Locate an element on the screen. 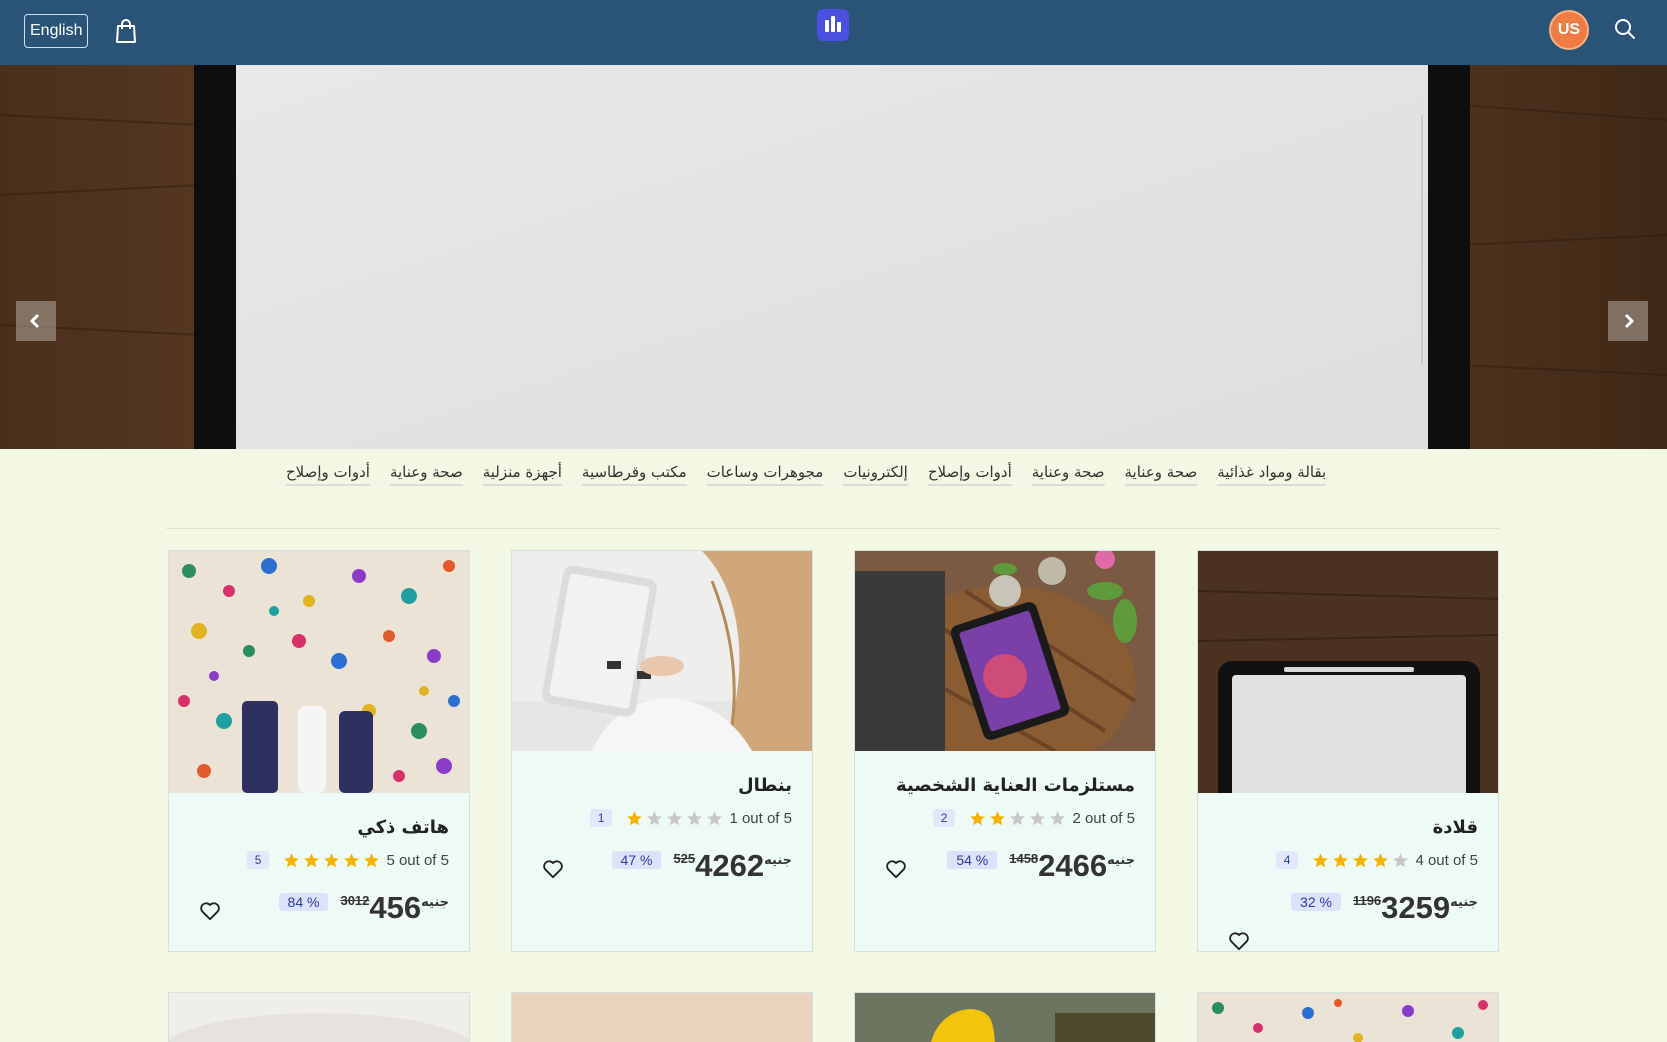  product-rating: 4 out of 5 4 is located at coordinates (1376, 860).